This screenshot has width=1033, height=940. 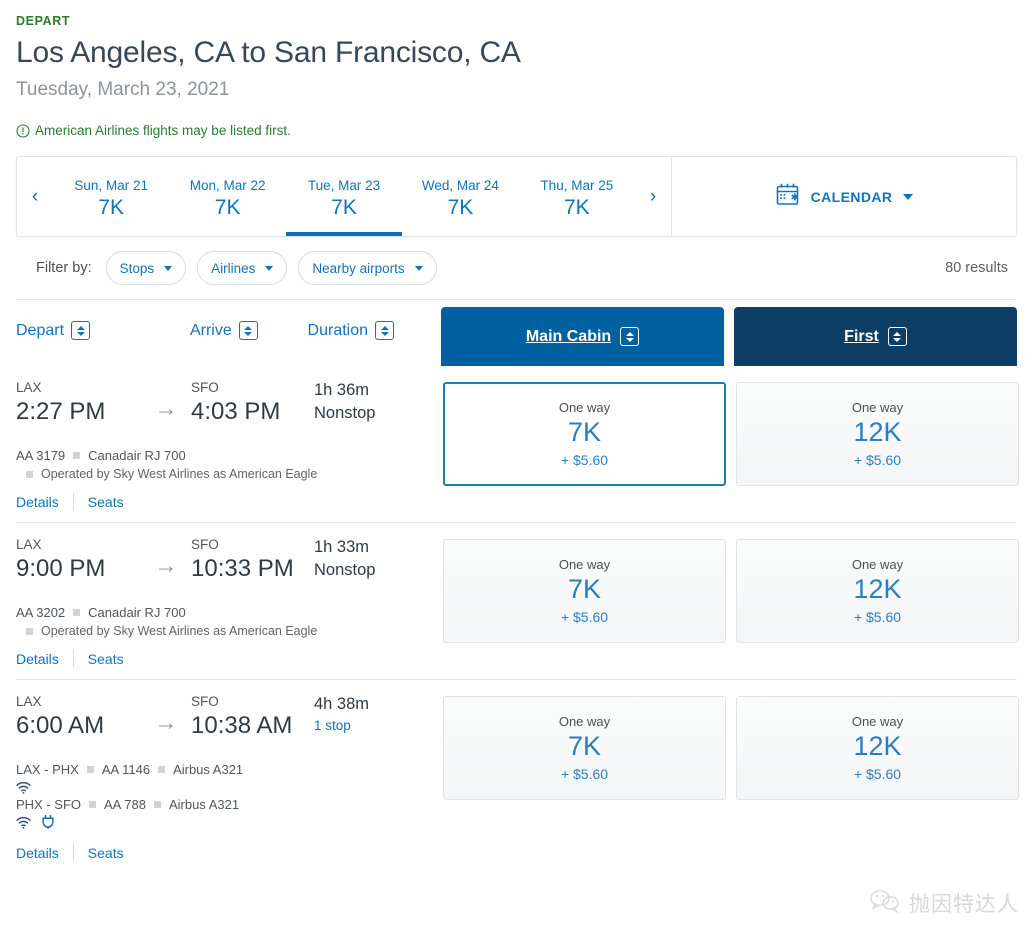 I want to click on watermark: 抛因特达人, so click(x=944, y=903).